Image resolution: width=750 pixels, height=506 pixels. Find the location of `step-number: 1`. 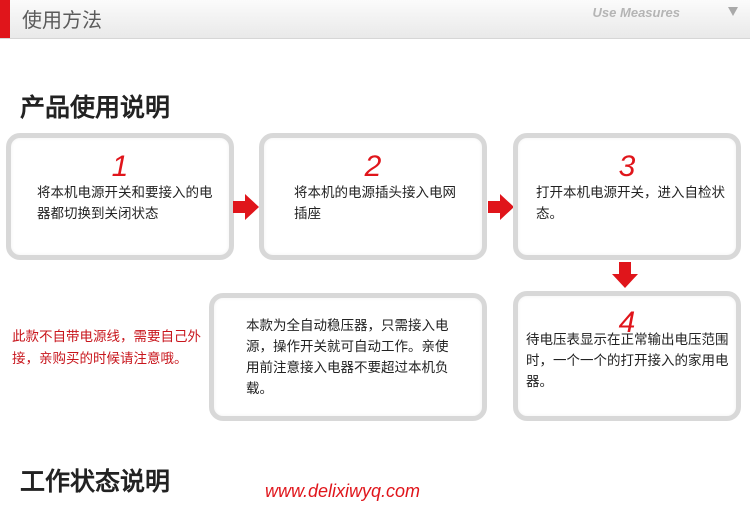

step-number: 1 is located at coordinates (120, 166).